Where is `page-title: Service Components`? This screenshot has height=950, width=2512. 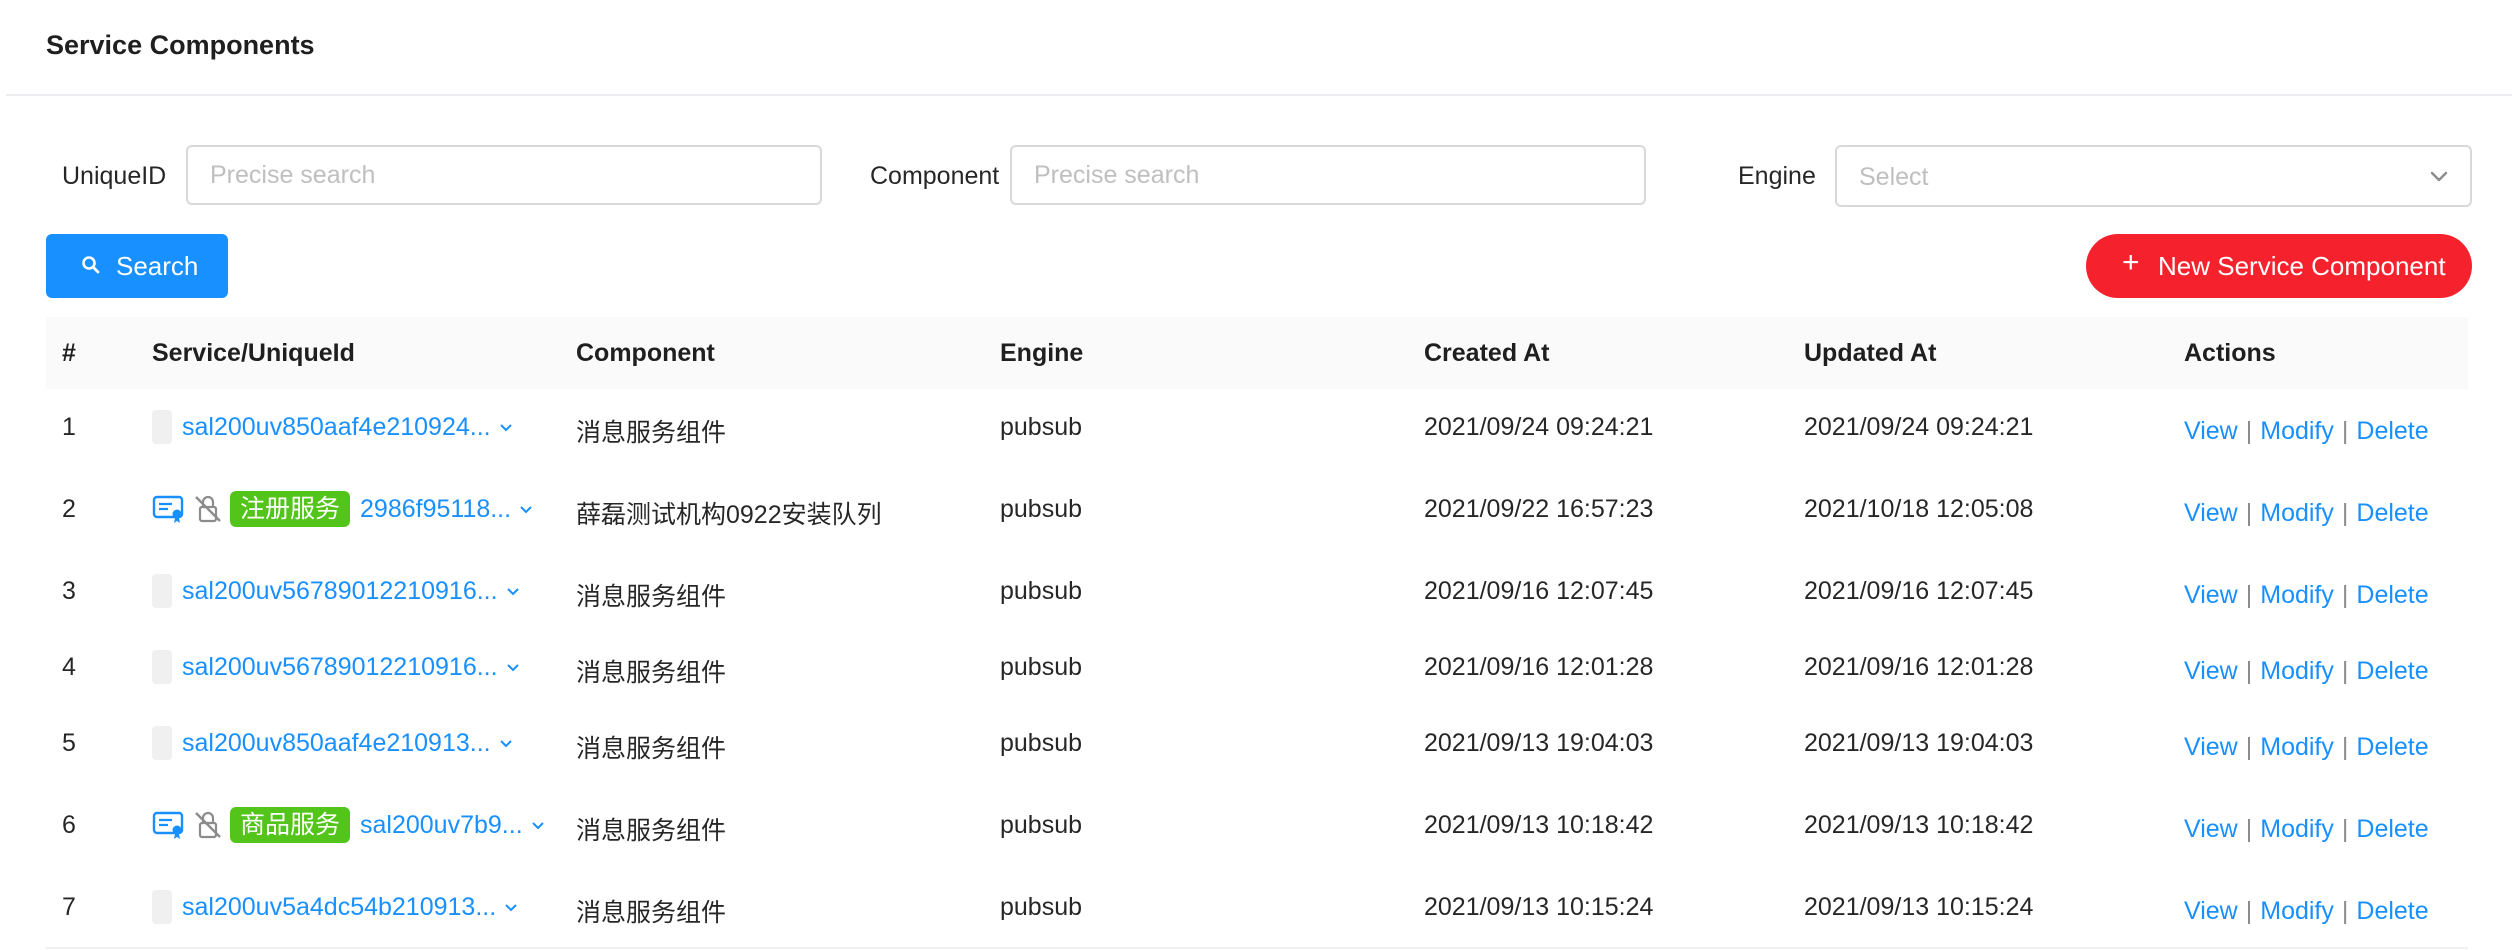
page-title: Service Components is located at coordinates (180, 45).